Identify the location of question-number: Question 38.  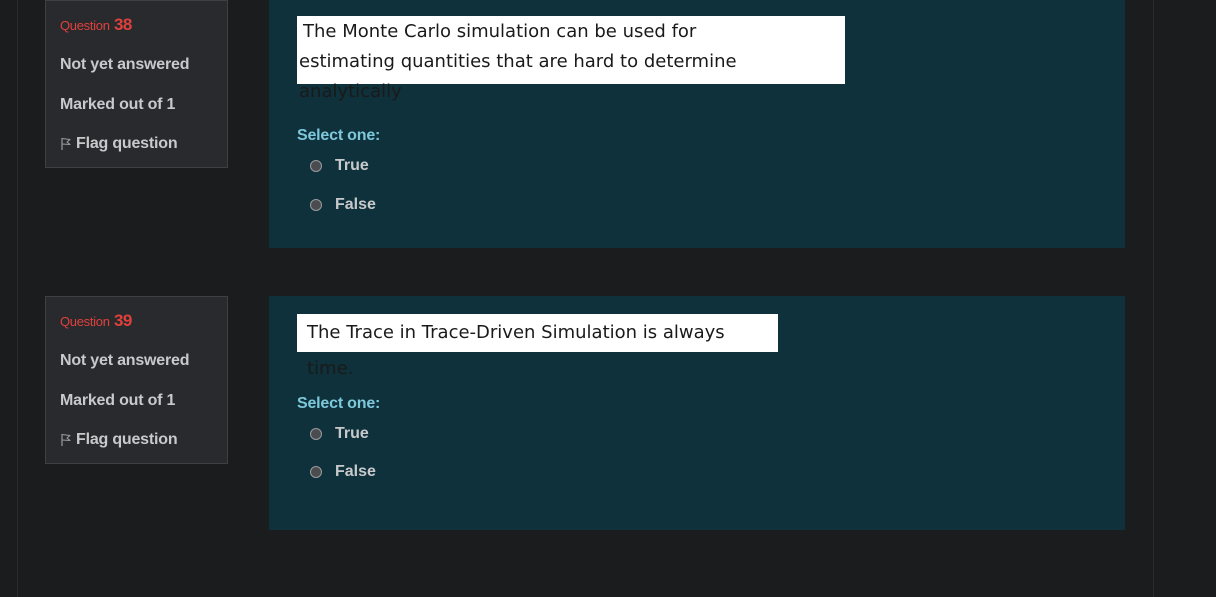
(96, 25).